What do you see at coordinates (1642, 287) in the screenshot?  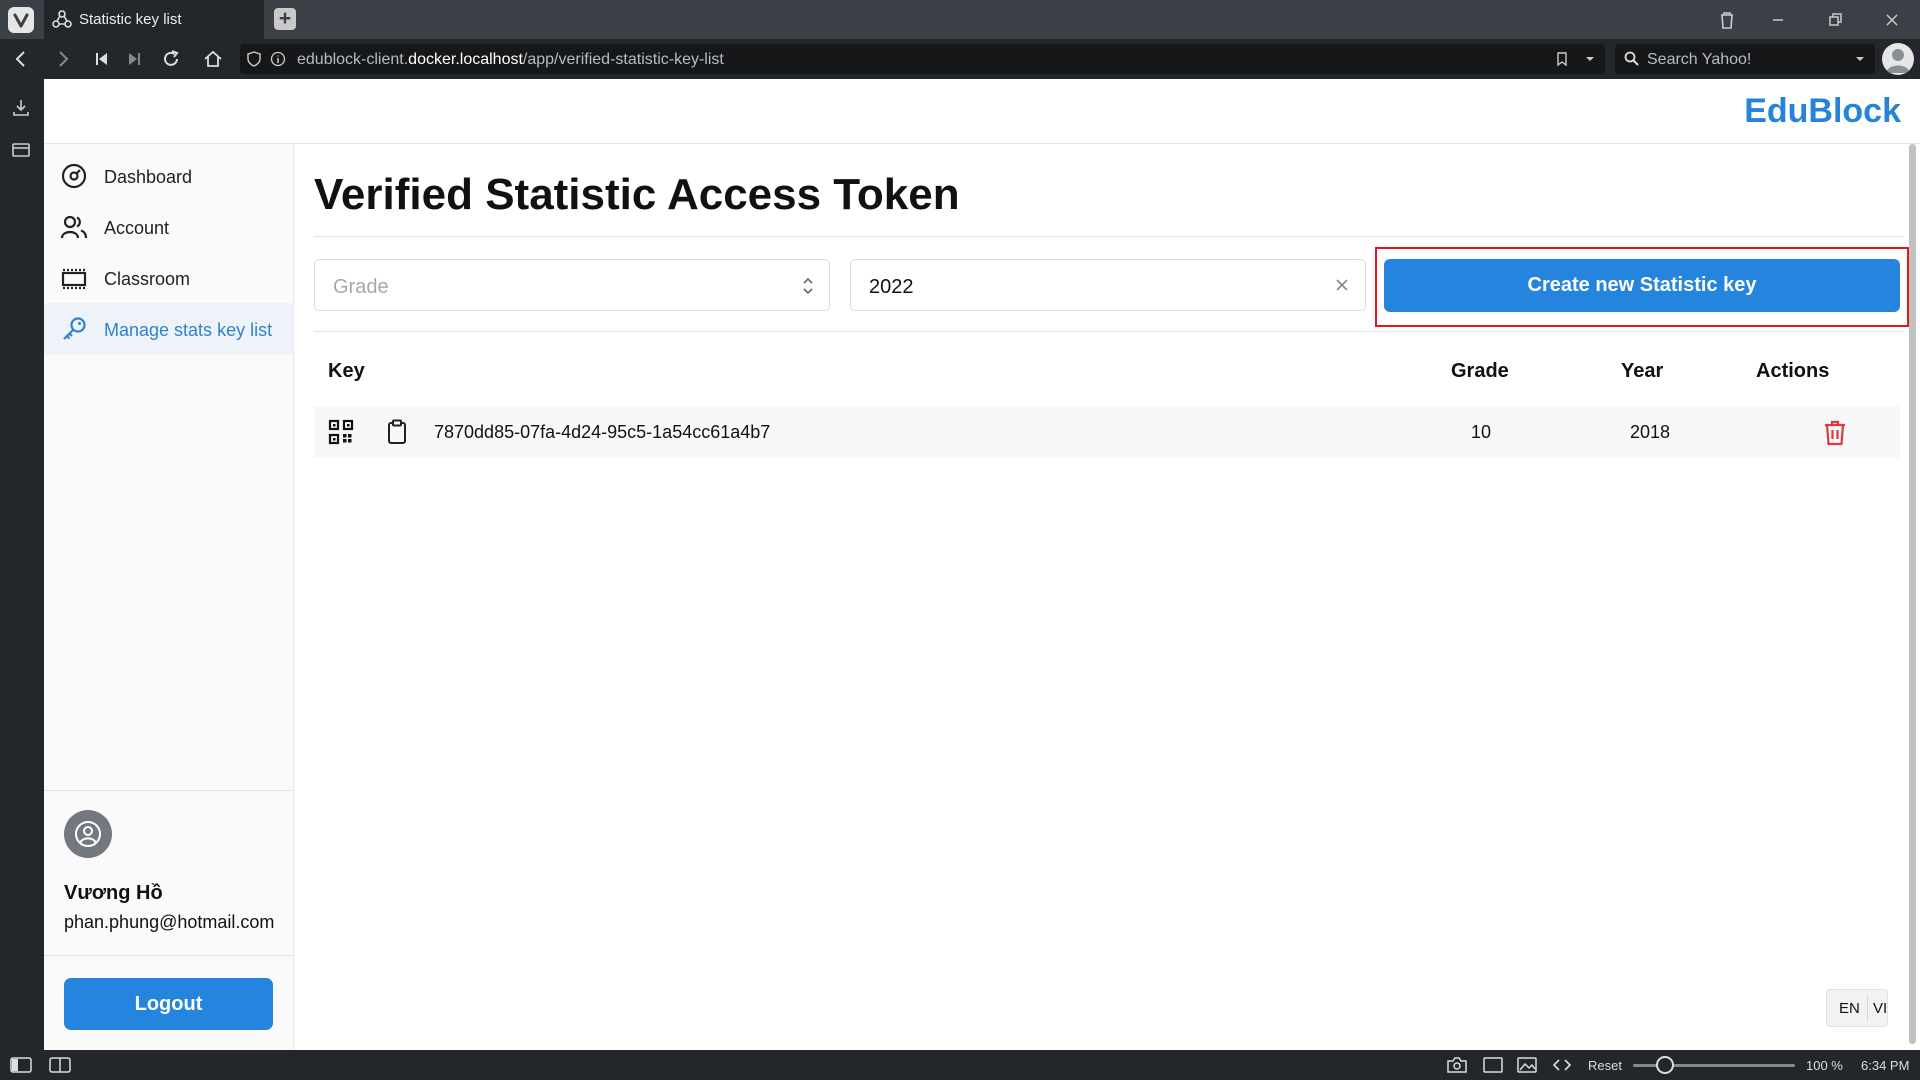 I see `highlight-box` at bounding box center [1642, 287].